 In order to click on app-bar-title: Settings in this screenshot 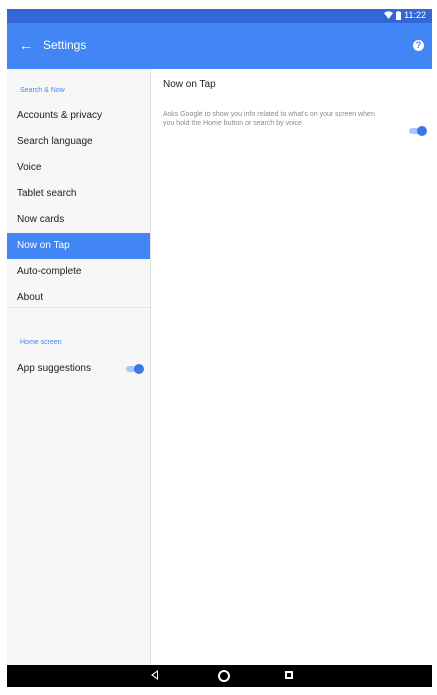, I will do `click(65, 45)`.